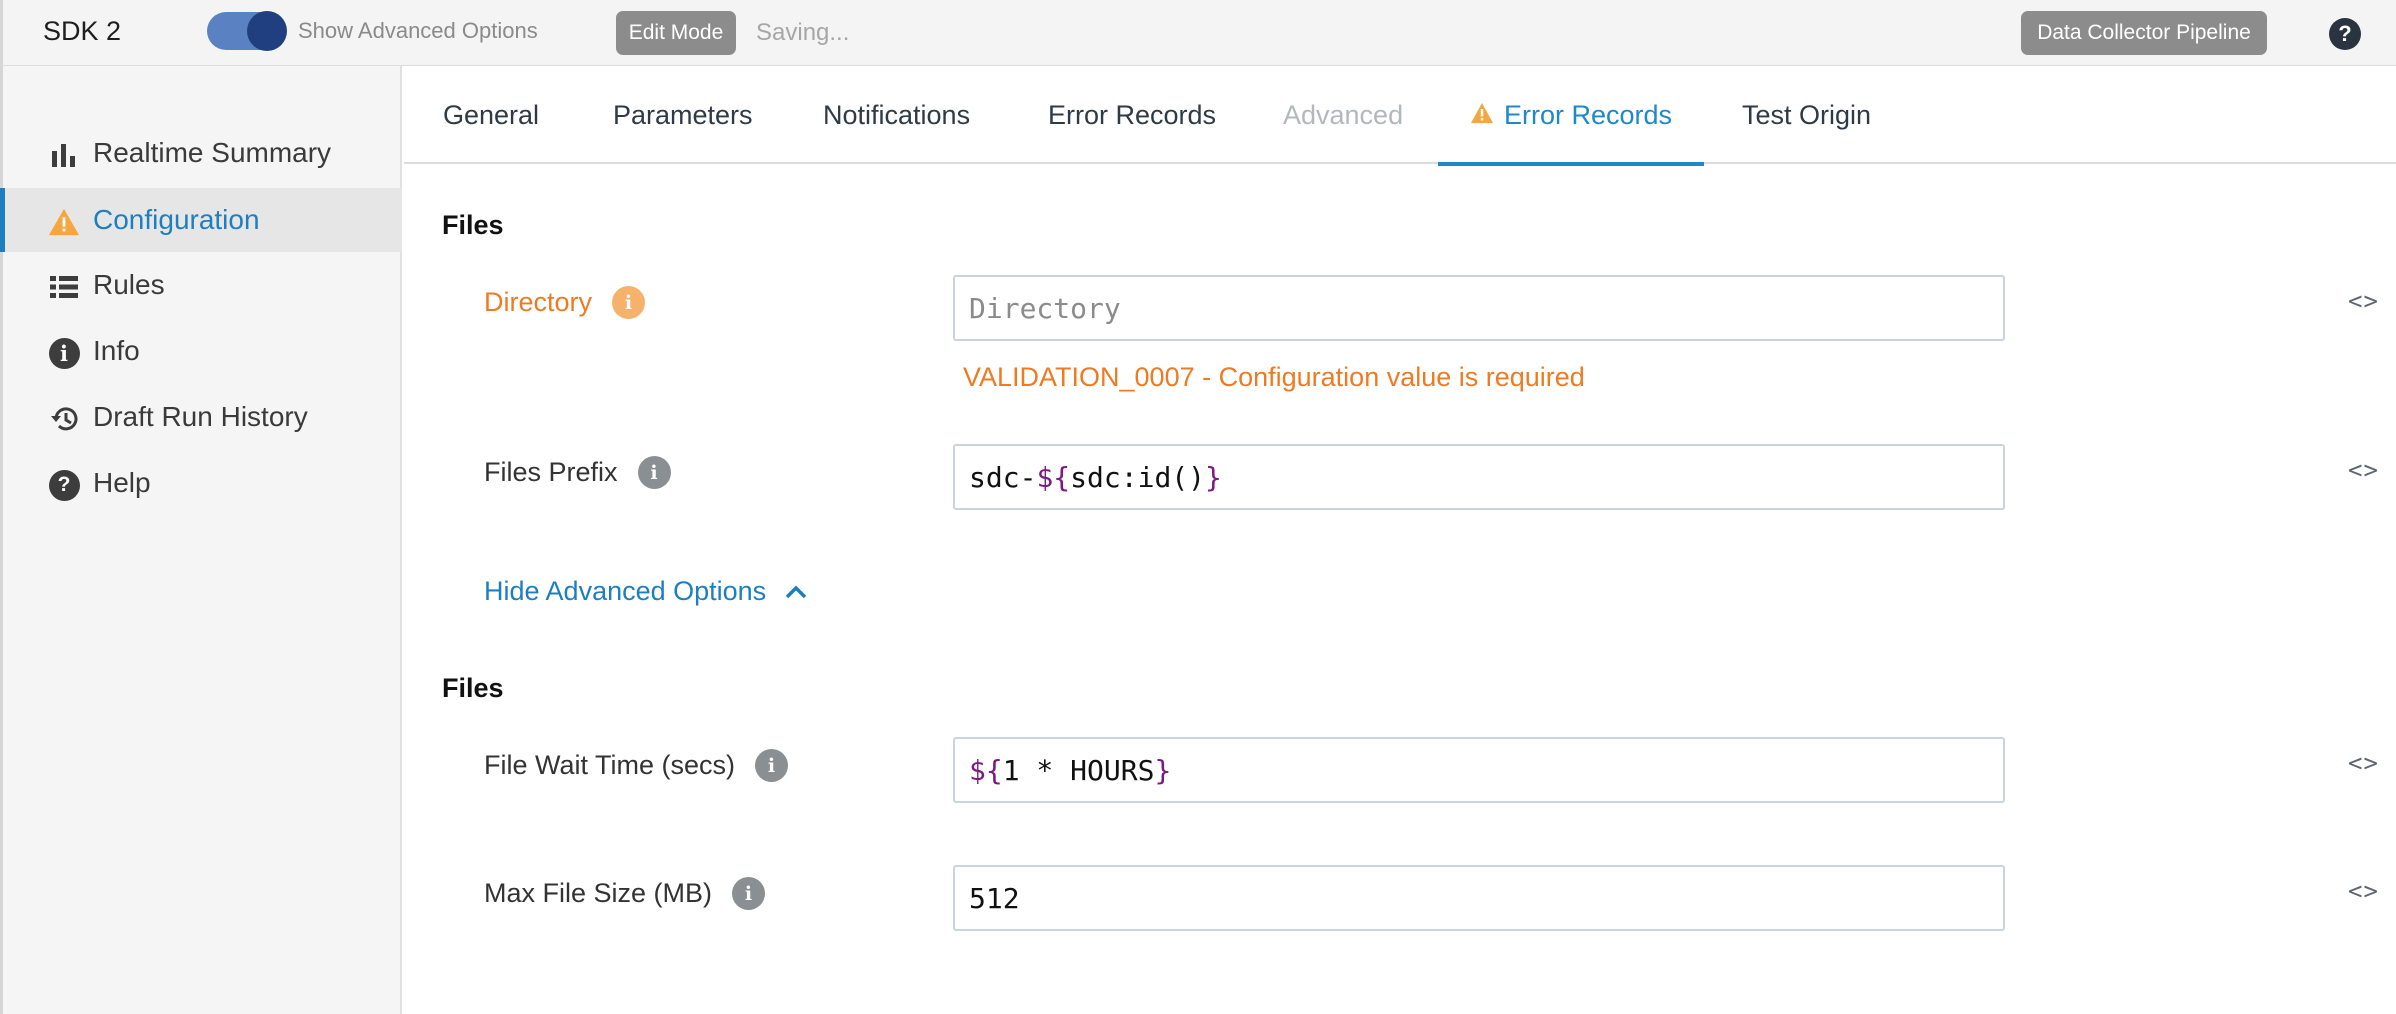  Describe the element at coordinates (1588, 114) in the screenshot. I see `tab-label: Error Records` at that location.